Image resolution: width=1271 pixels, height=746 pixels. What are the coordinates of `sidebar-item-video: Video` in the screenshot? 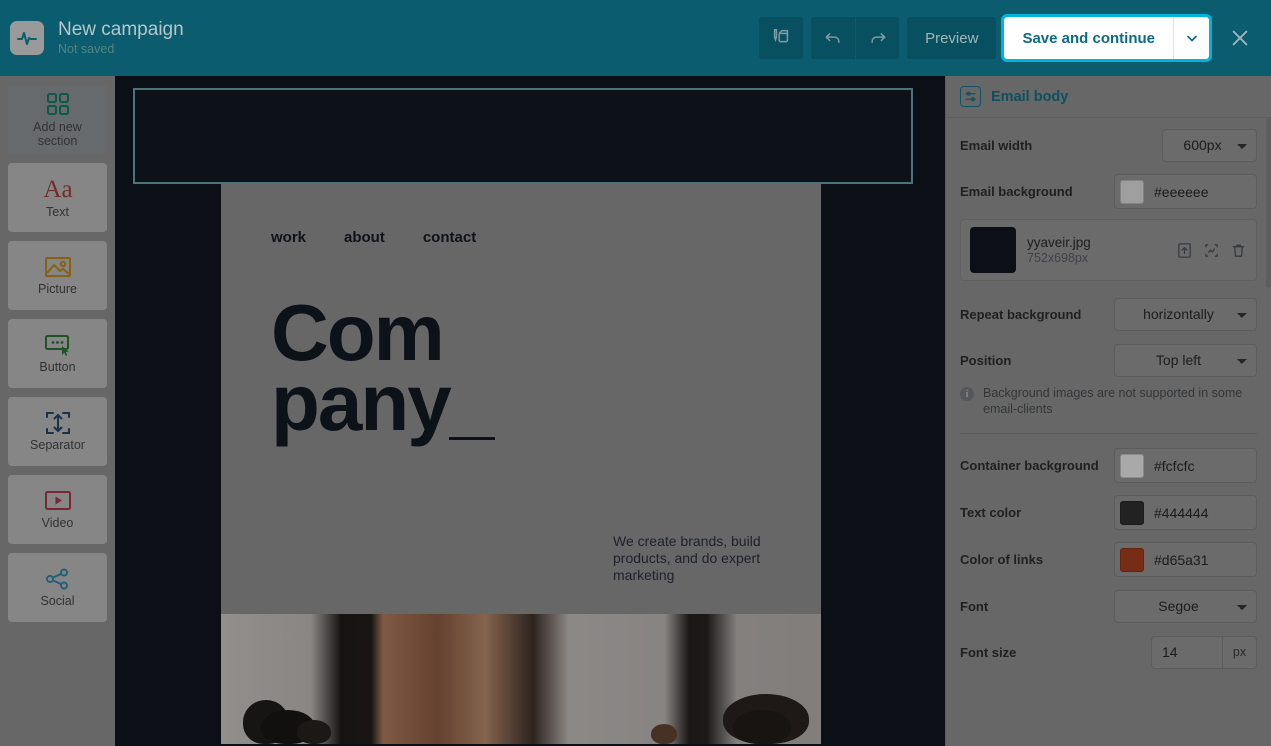 It's located at (57, 509).